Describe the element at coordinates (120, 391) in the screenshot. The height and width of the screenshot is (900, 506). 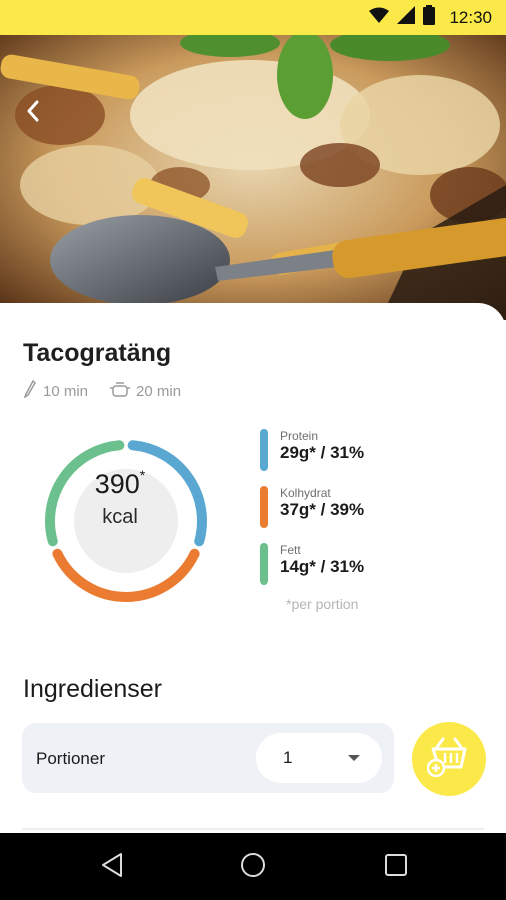
I see `pot-icon` at that location.